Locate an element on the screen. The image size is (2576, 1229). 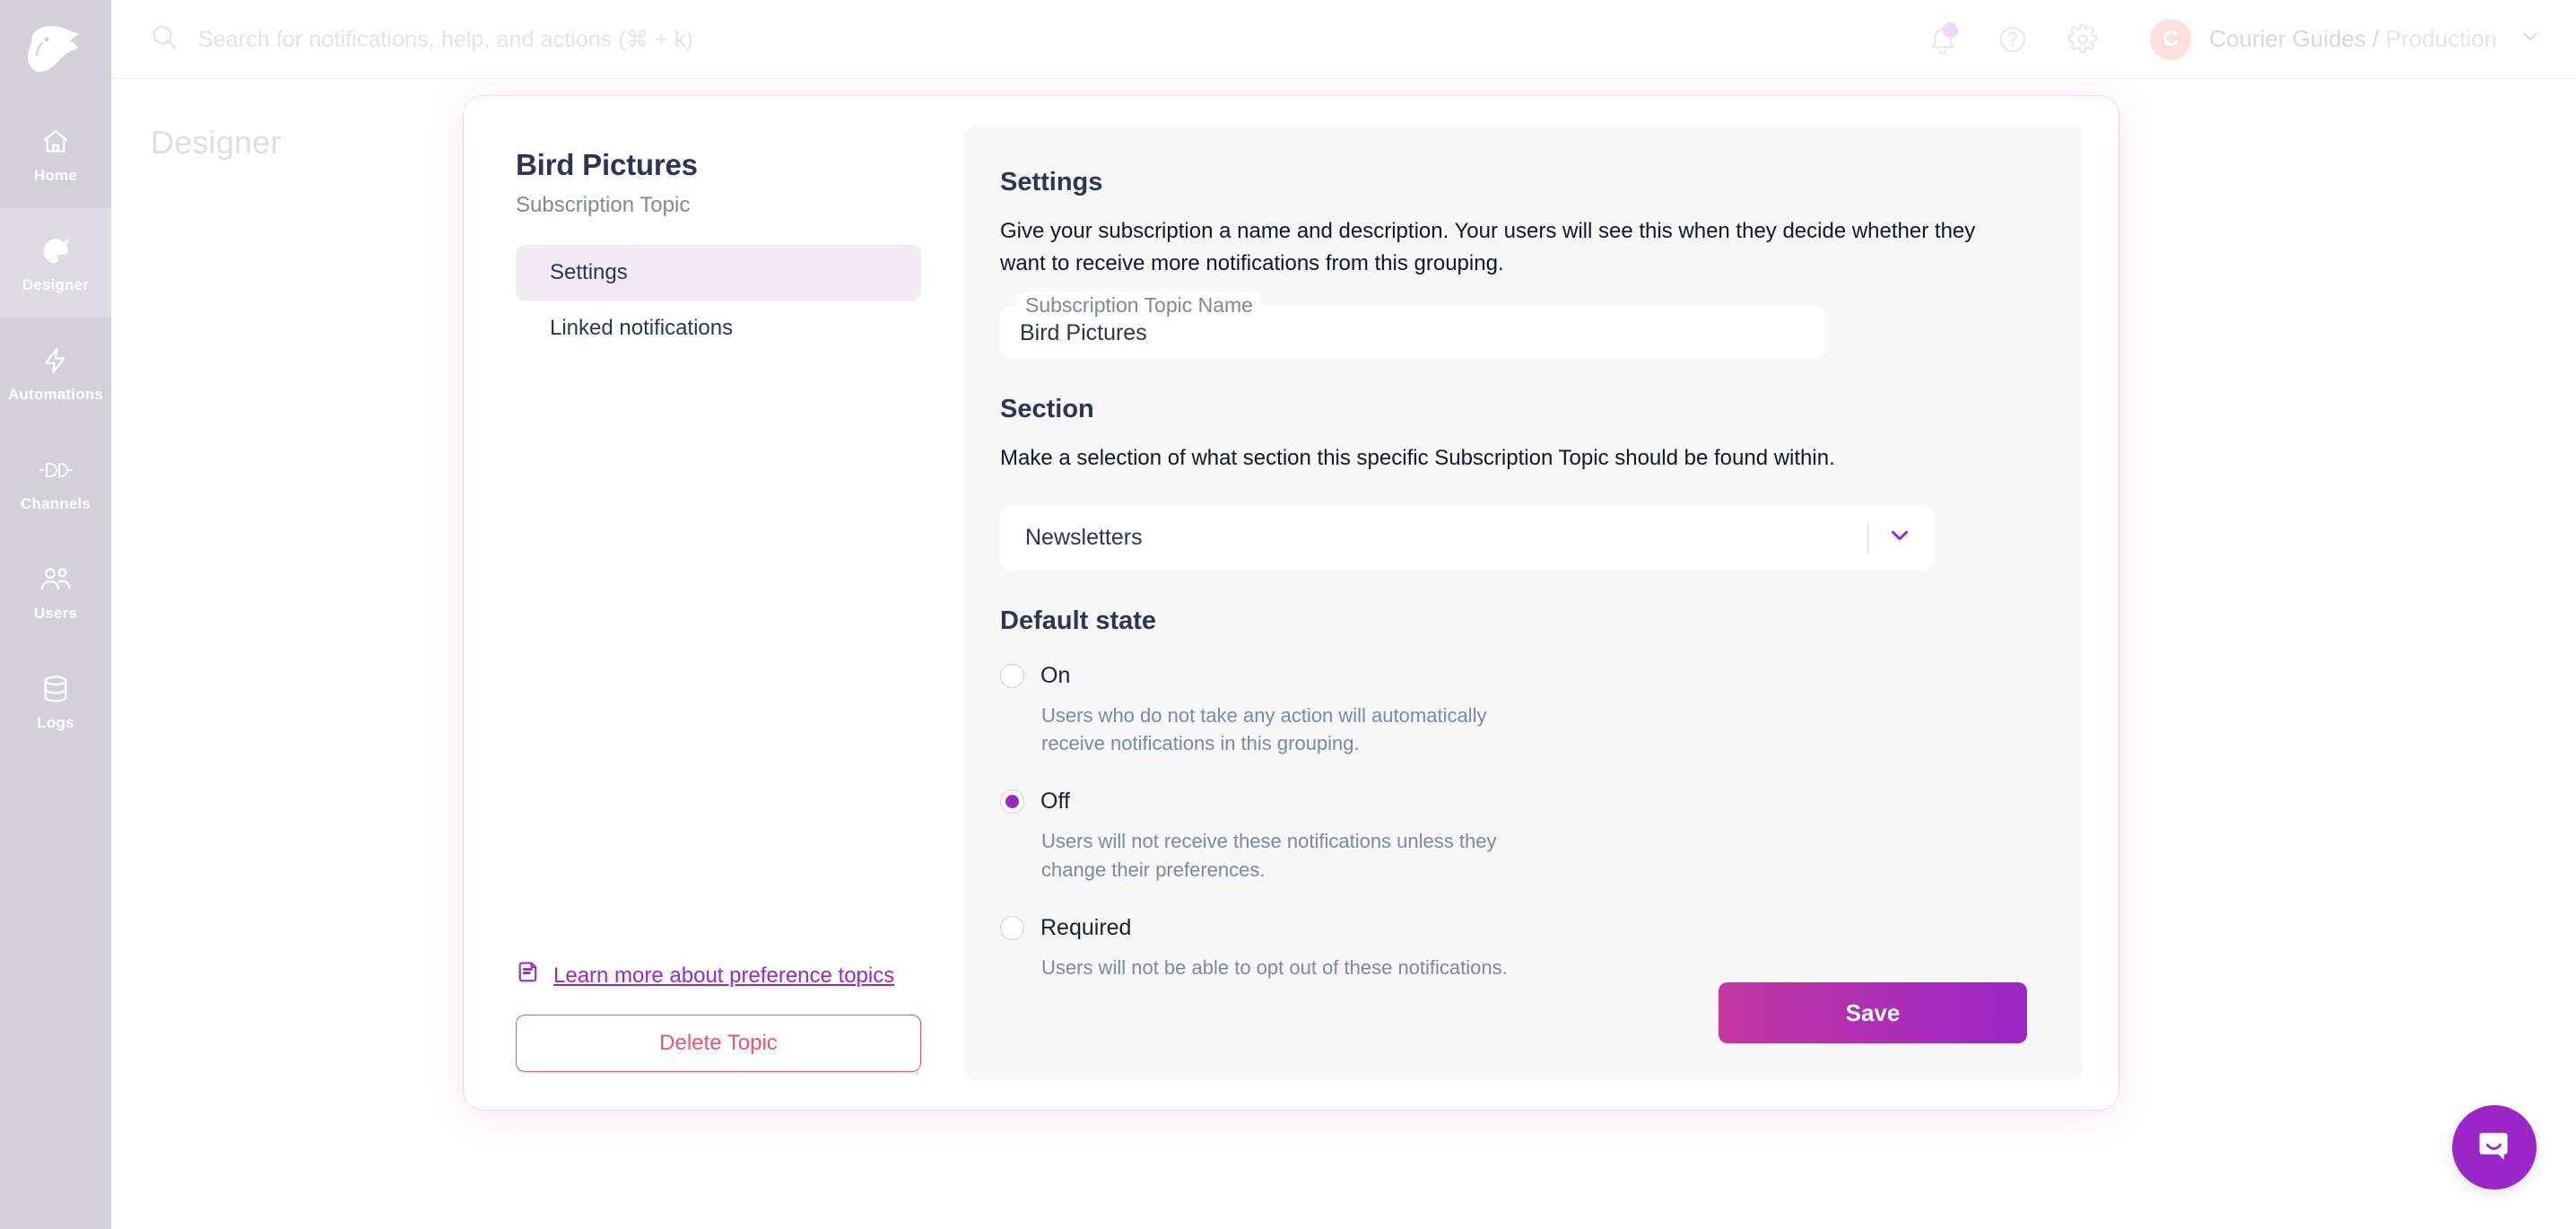
radio-label: On is located at coordinates (1055, 675).